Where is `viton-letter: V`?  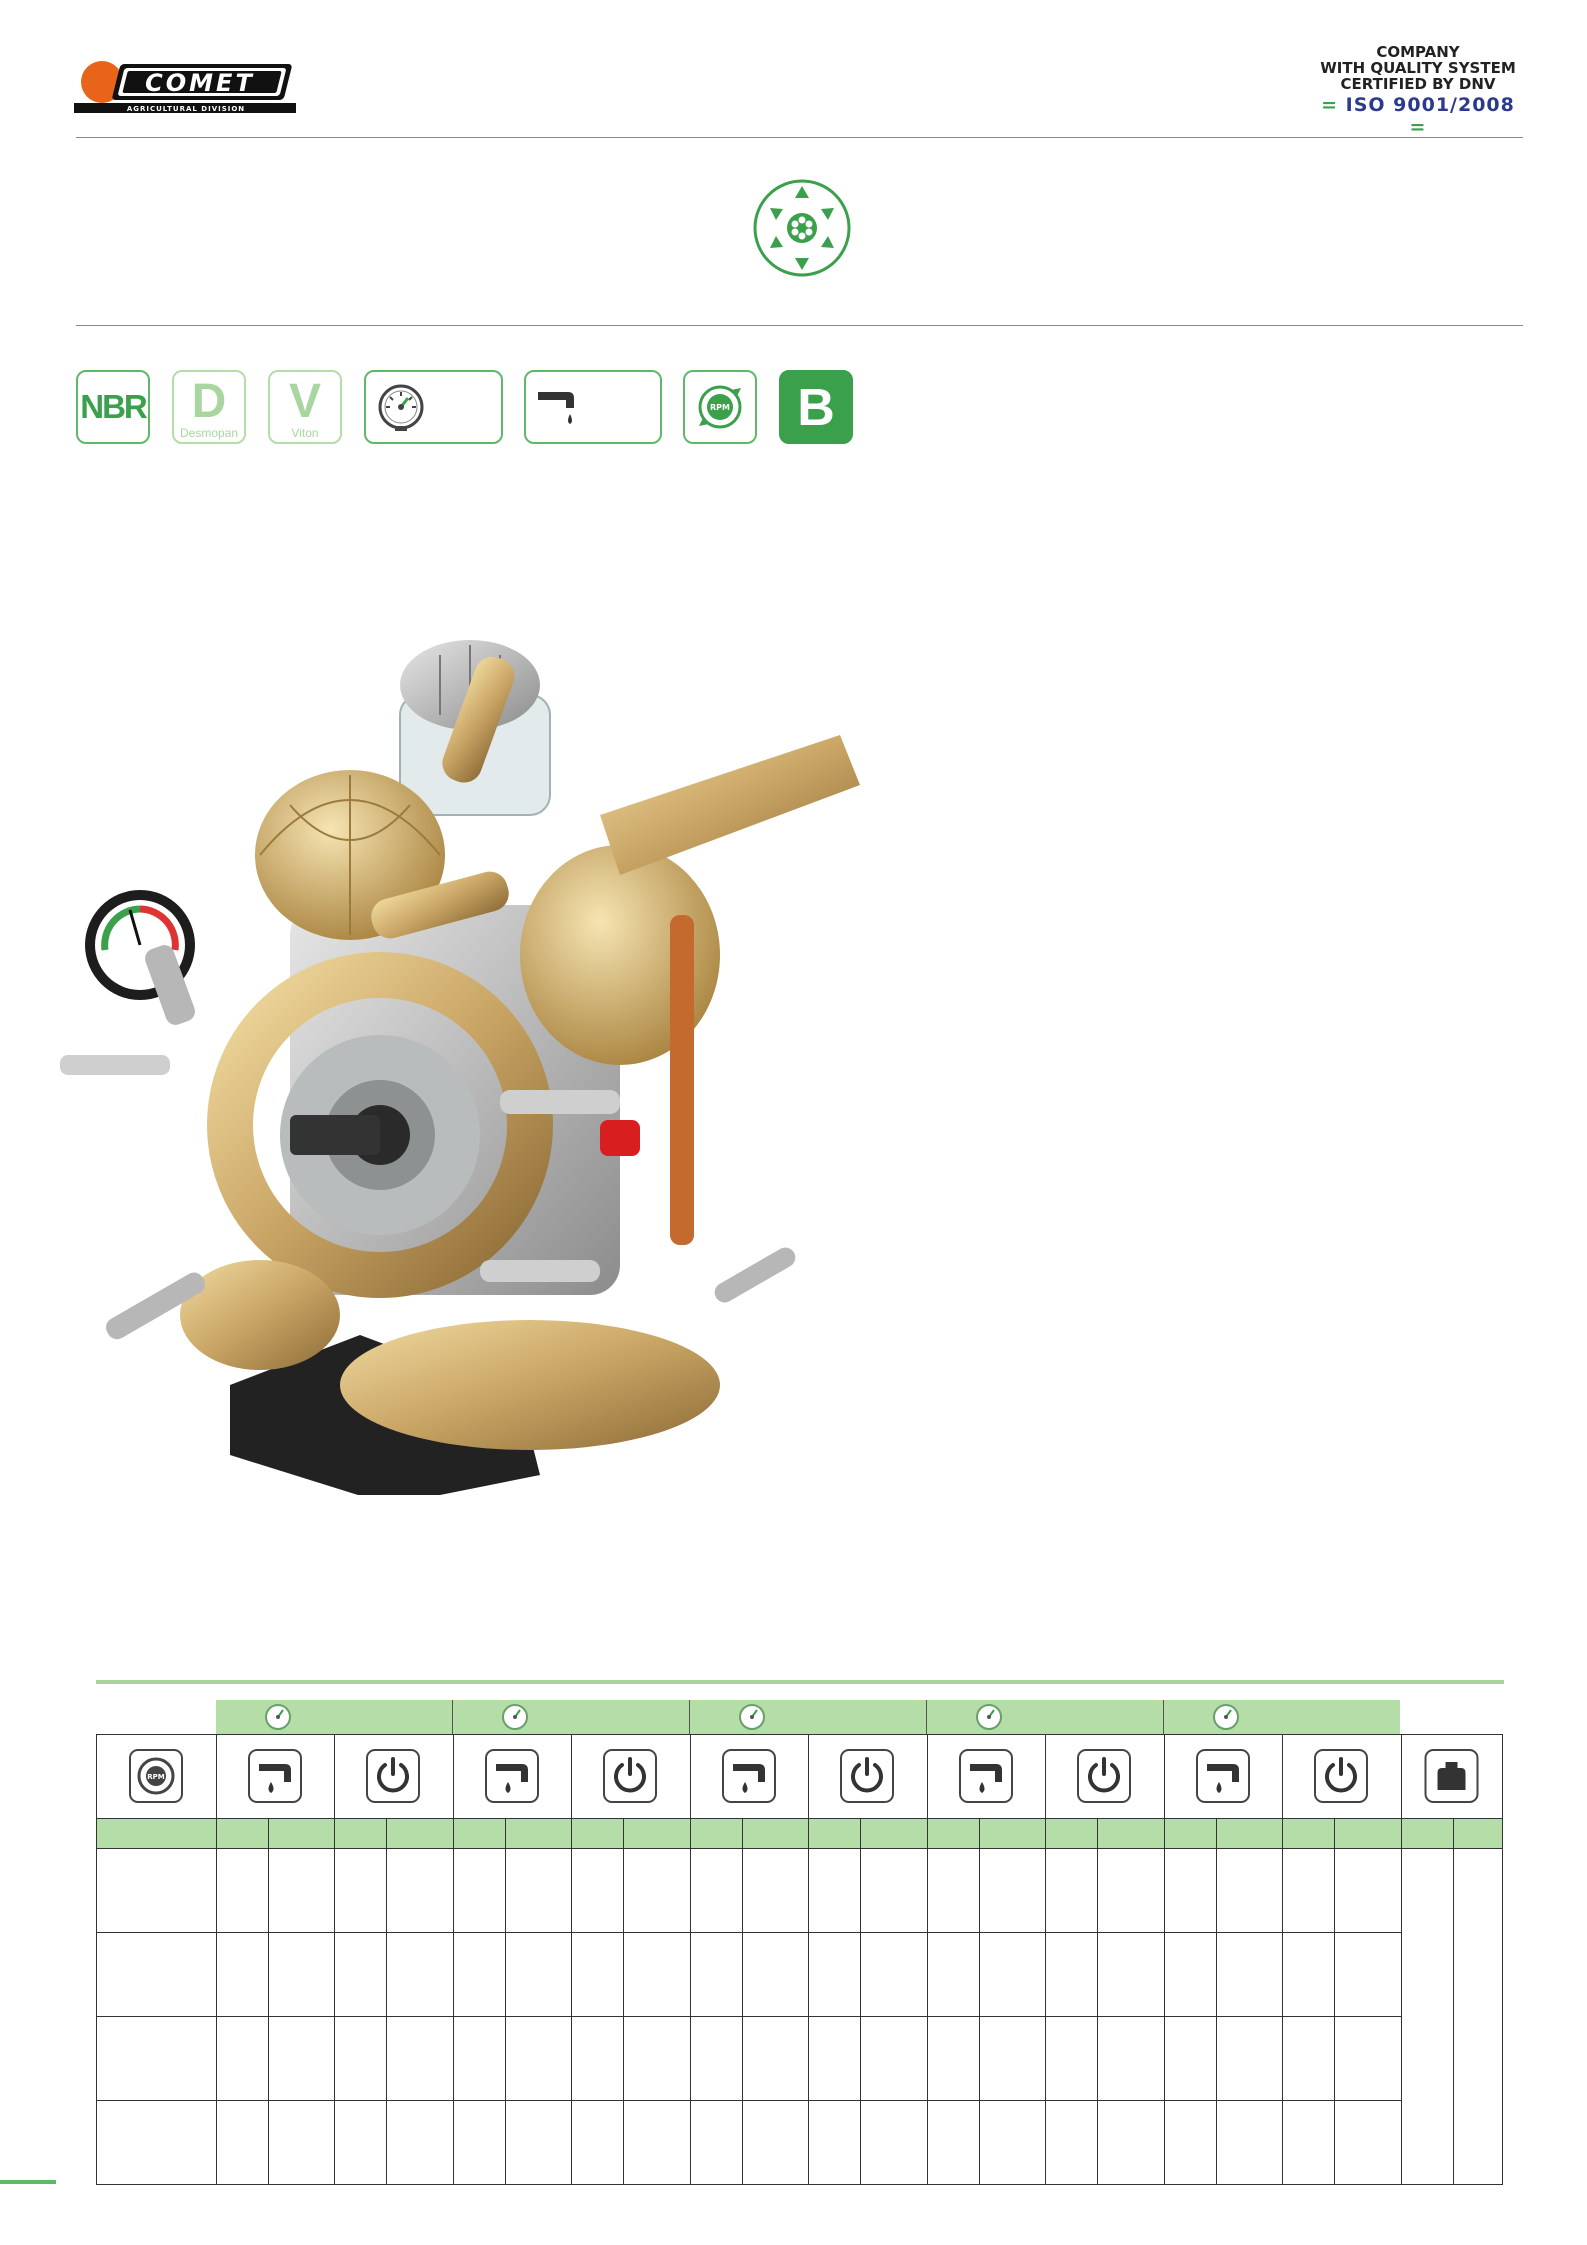
viton-letter: V is located at coordinates (304, 401).